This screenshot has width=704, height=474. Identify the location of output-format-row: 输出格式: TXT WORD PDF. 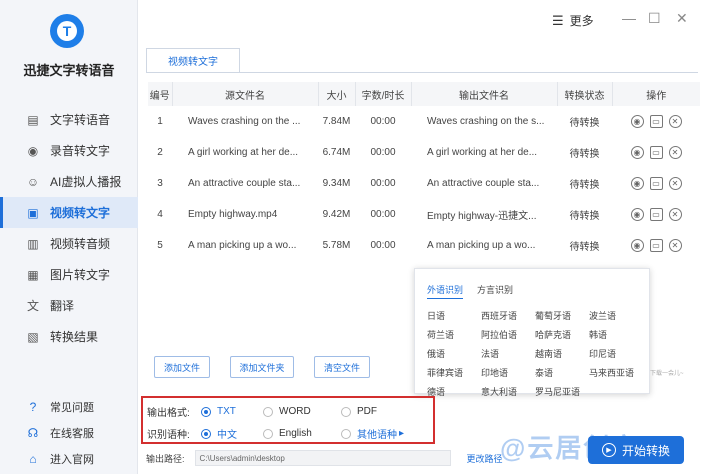
(262, 411).